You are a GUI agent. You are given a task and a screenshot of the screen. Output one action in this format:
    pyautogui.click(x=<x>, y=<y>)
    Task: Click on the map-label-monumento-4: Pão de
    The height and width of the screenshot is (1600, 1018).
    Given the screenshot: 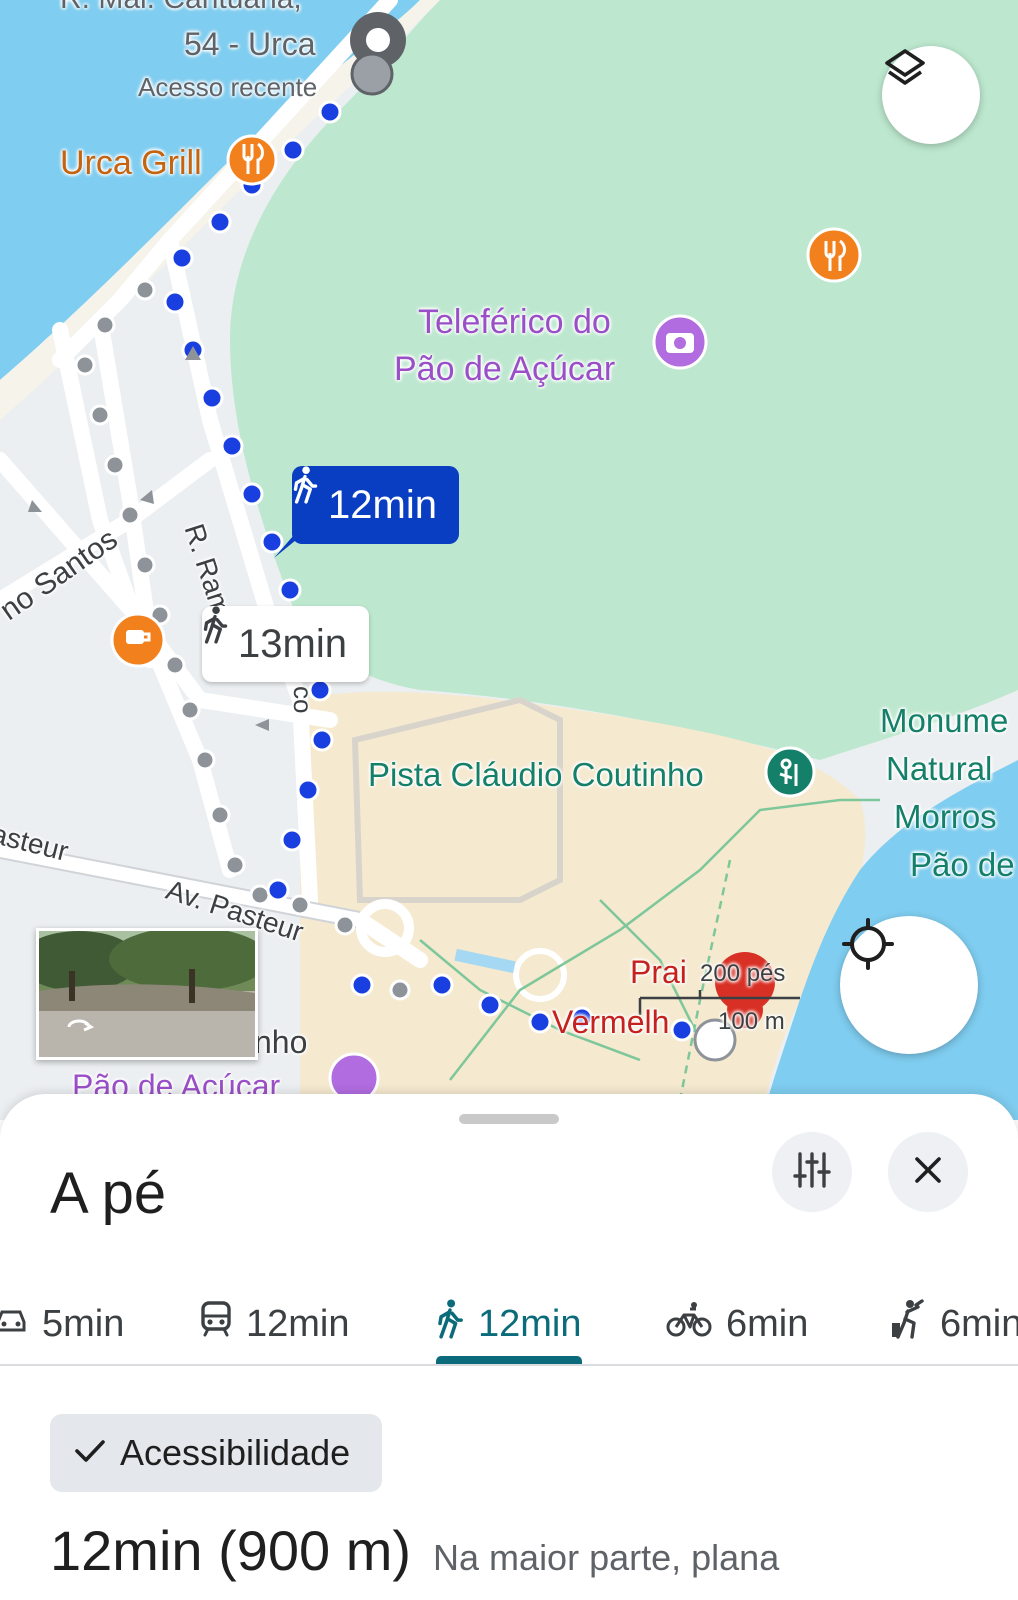 What is the action you would take?
    pyautogui.click(x=962, y=864)
    